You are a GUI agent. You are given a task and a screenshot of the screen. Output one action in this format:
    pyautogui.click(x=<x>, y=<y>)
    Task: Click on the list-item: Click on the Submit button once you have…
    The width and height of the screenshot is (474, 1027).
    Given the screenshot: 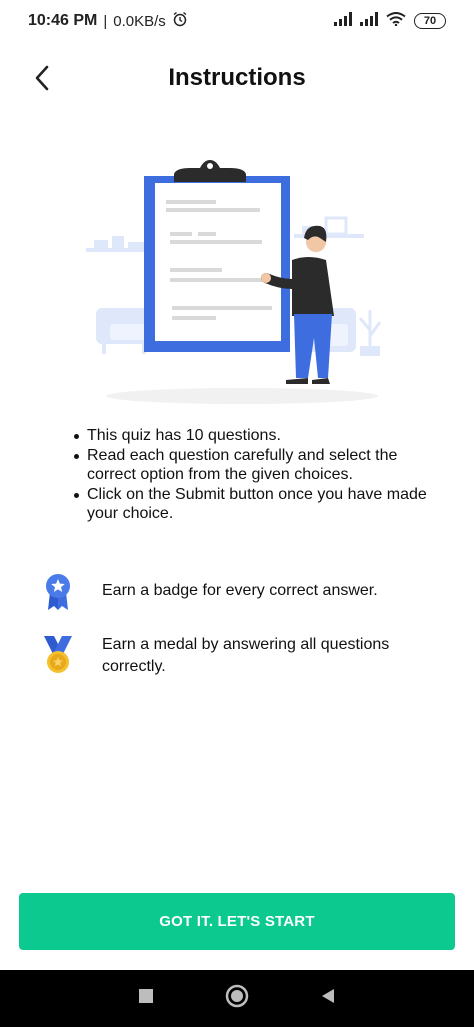 What is the action you would take?
    pyautogui.click(x=255, y=504)
    